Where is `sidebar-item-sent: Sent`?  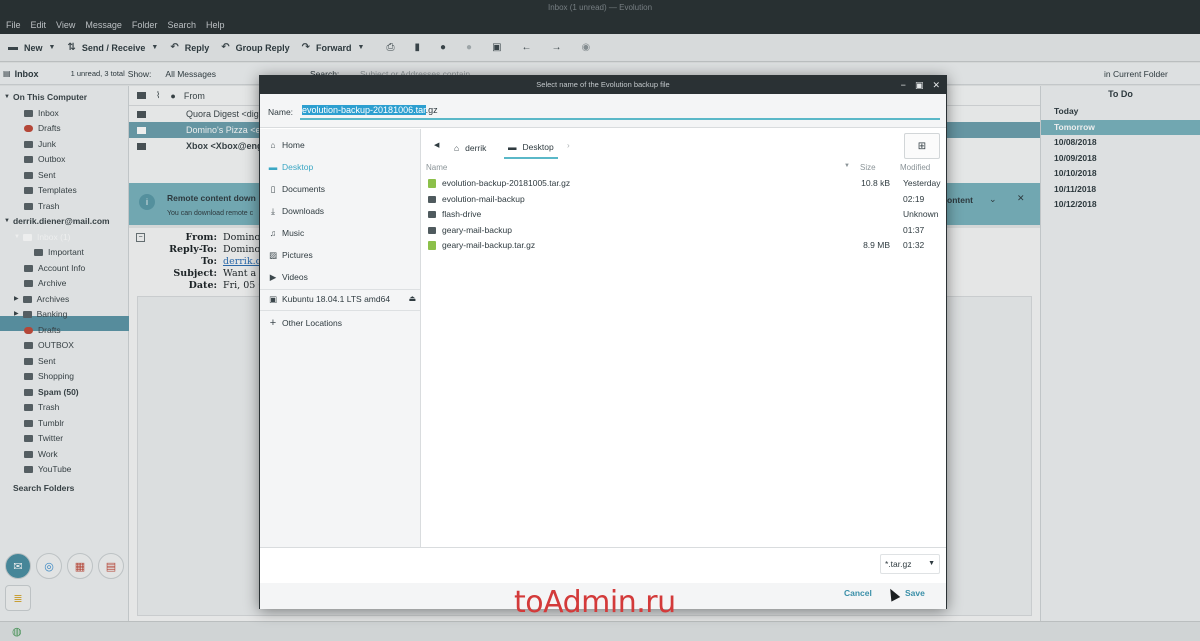
sidebar-item-sent: Sent is located at coordinates (40, 175).